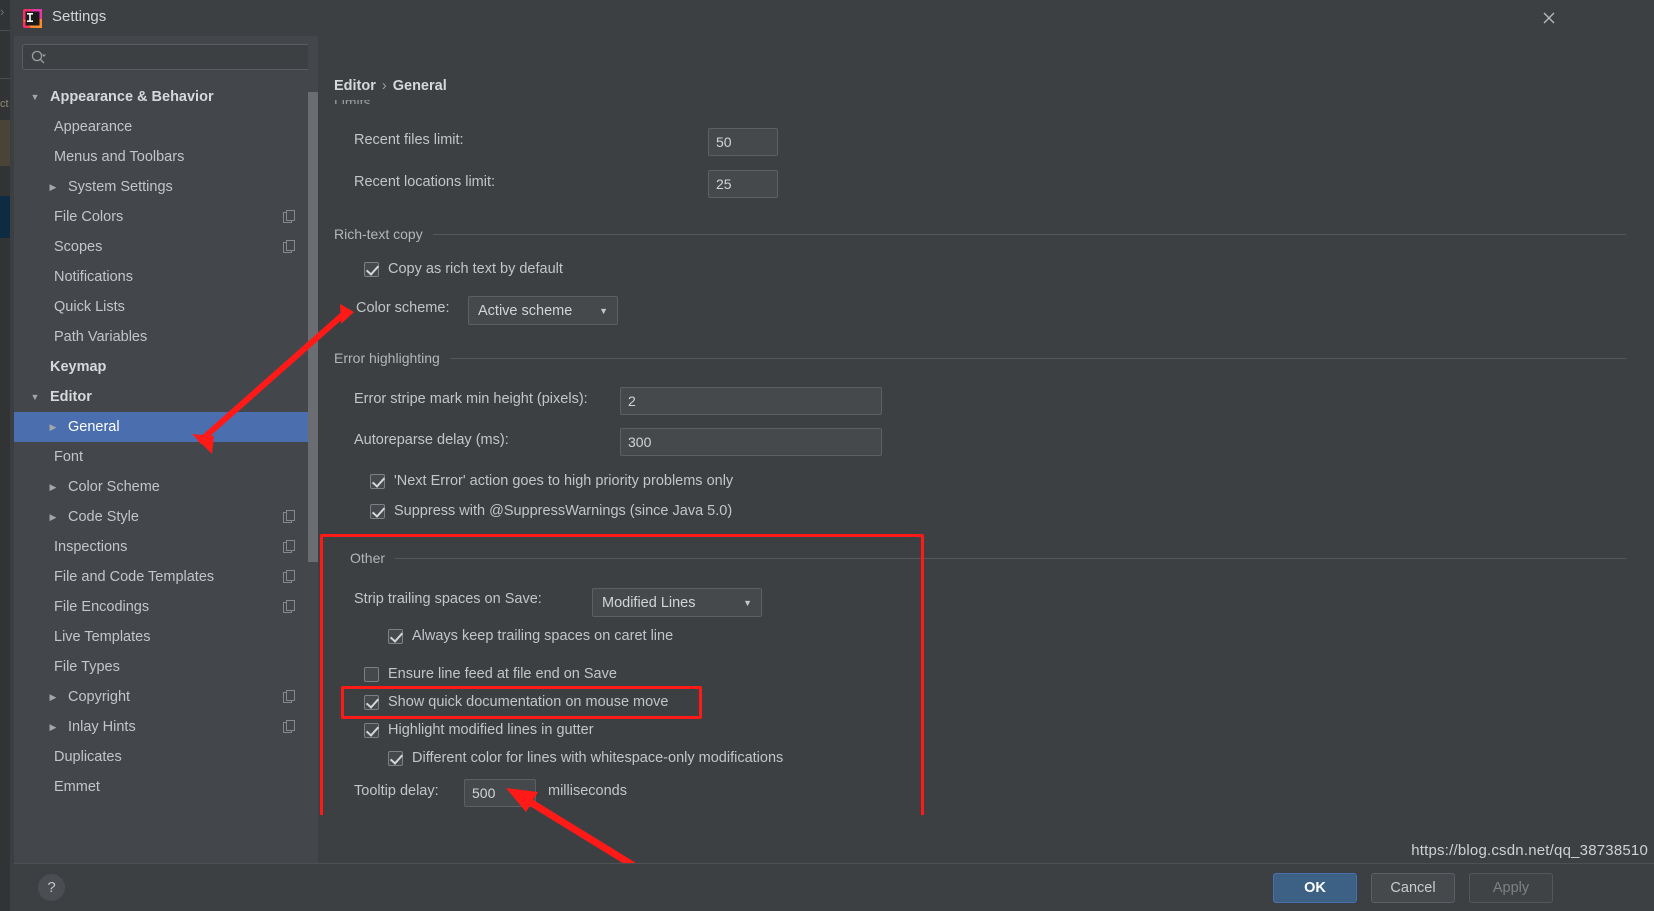 The height and width of the screenshot is (911, 1654). I want to click on ok-button: OK, so click(1315, 888).